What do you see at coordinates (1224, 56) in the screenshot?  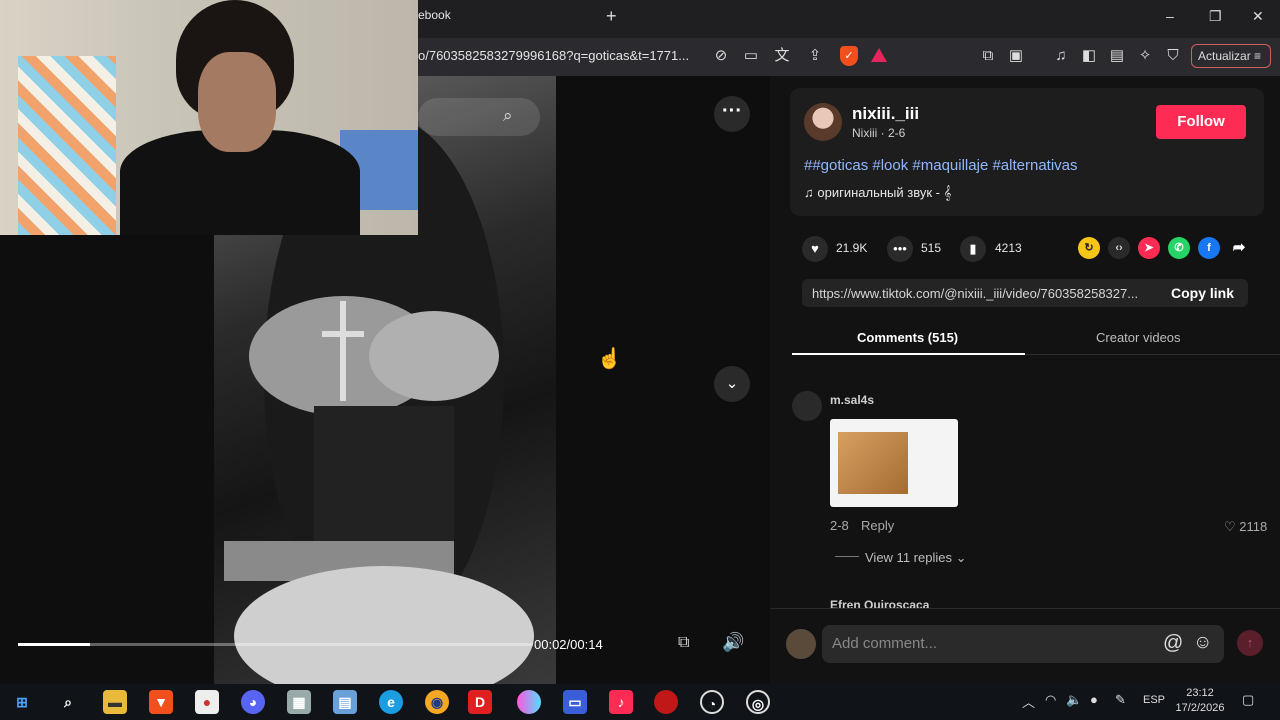 I see `update-label: Actualizar` at bounding box center [1224, 56].